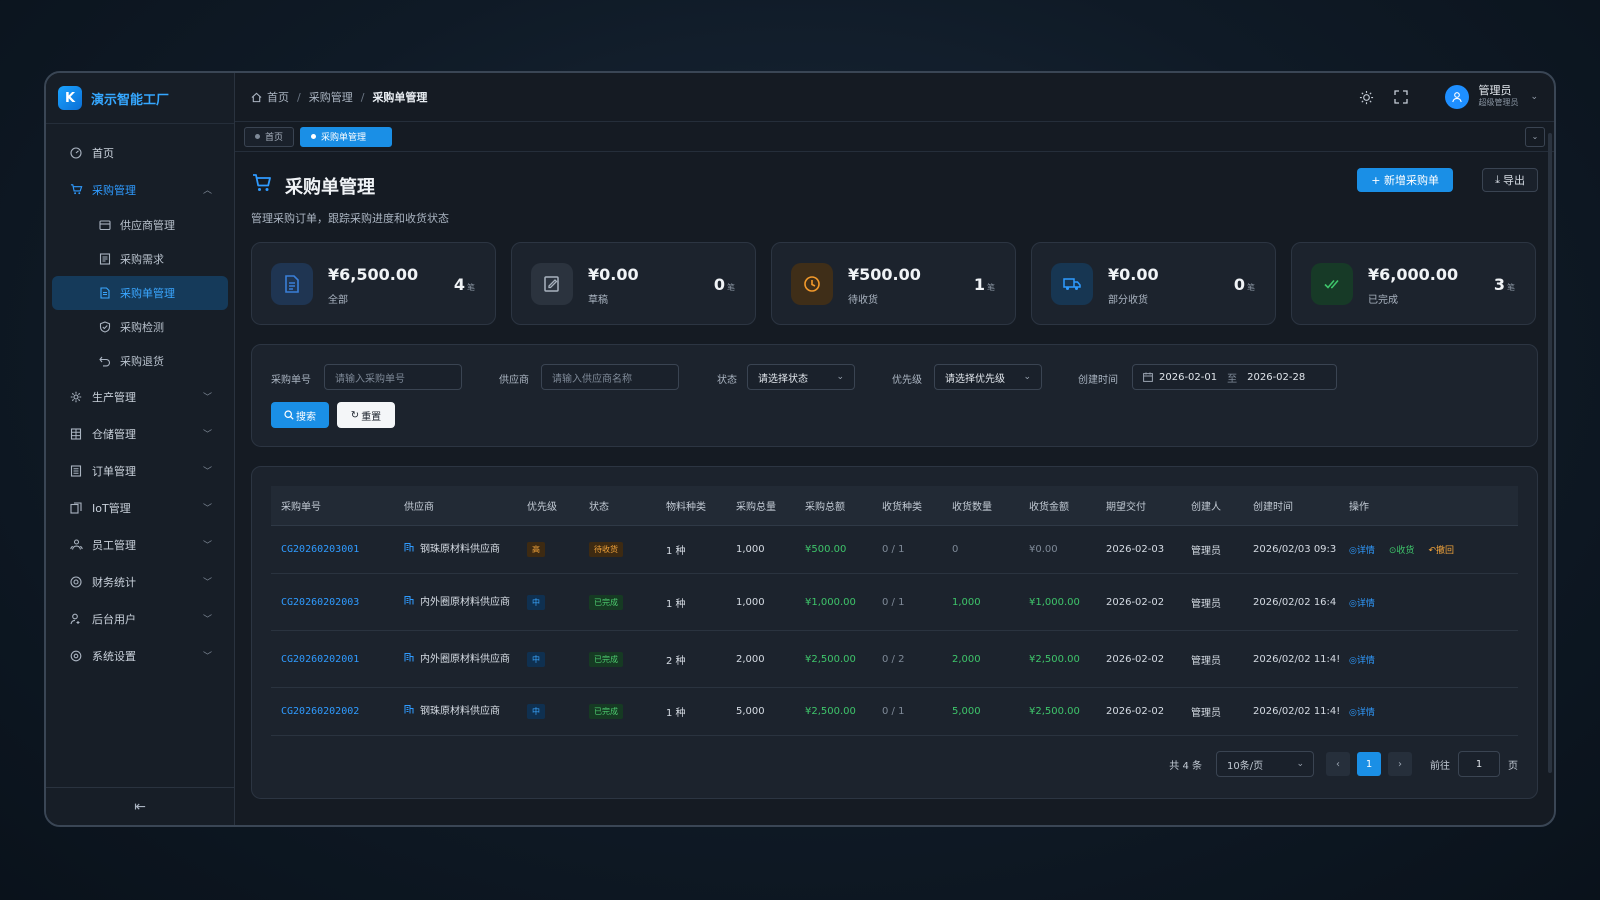 Image resolution: width=1600 pixels, height=900 pixels. Describe the element at coordinates (1153, 283) in the screenshot. I see `stat-card: ¥0.00 部分收货 0 笔` at that location.